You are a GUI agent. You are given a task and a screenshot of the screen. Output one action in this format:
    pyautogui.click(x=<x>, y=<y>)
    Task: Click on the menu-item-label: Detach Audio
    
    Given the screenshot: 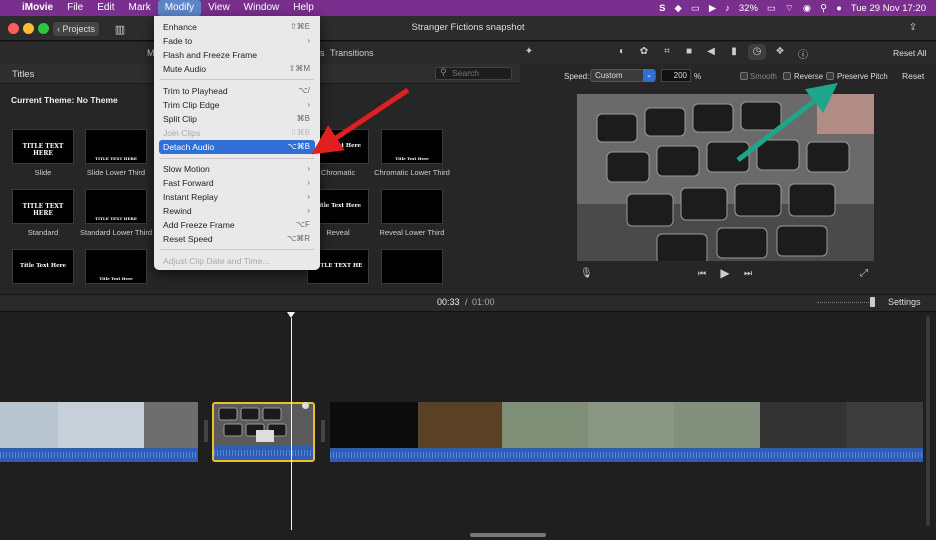 What is the action you would take?
    pyautogui.click(x=189, y=147)
    